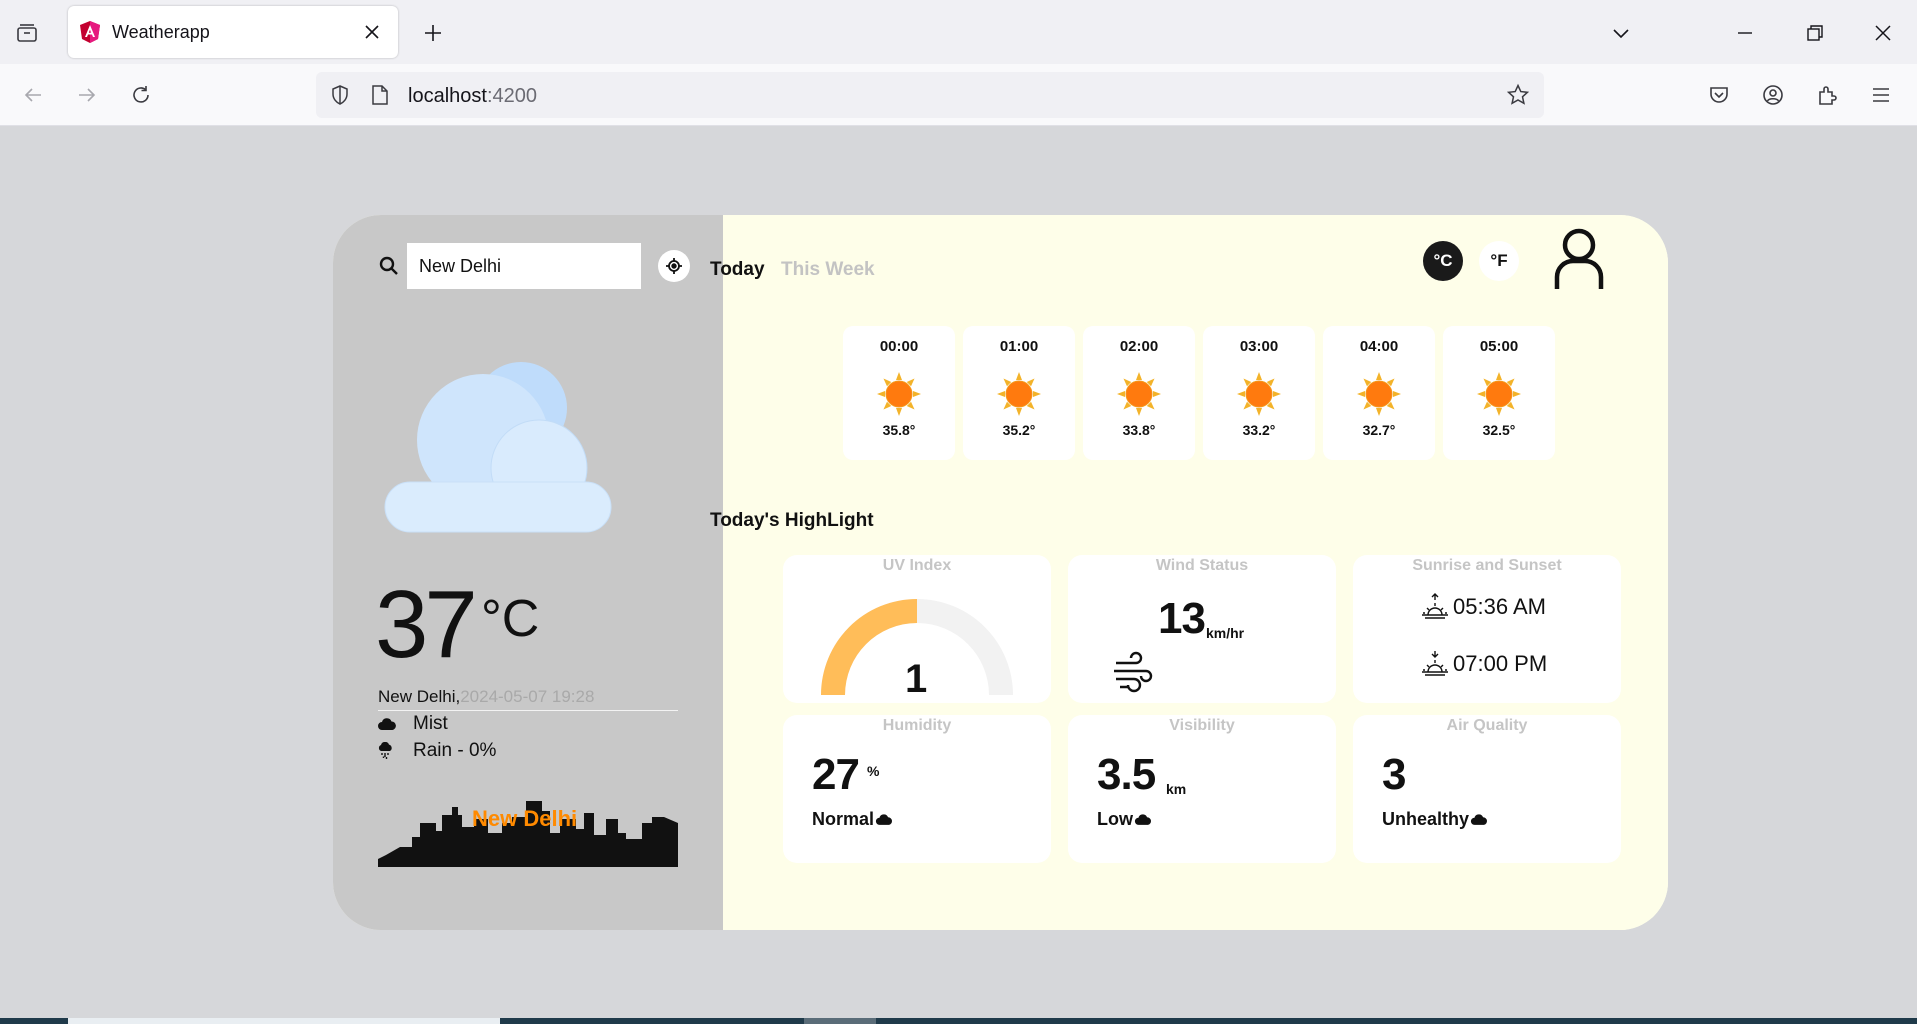 The width and height of the screenshot is (1917, 1024). Describe the element at coordinates (873, 771) in the screenshot. I see `humidity-unit: %` at that location.